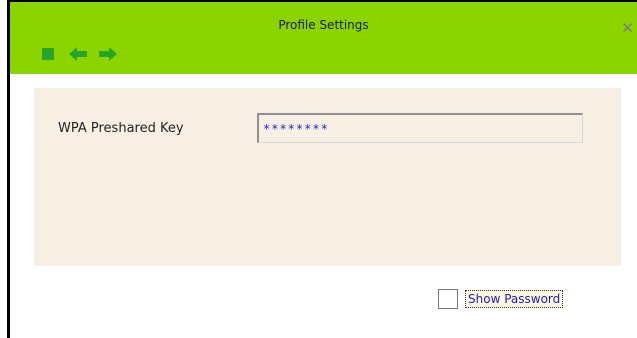  What do you see at coordinates (448, 299) in the screenshot?
I see `show-password-checkbox` at bounding box center [448, 299].